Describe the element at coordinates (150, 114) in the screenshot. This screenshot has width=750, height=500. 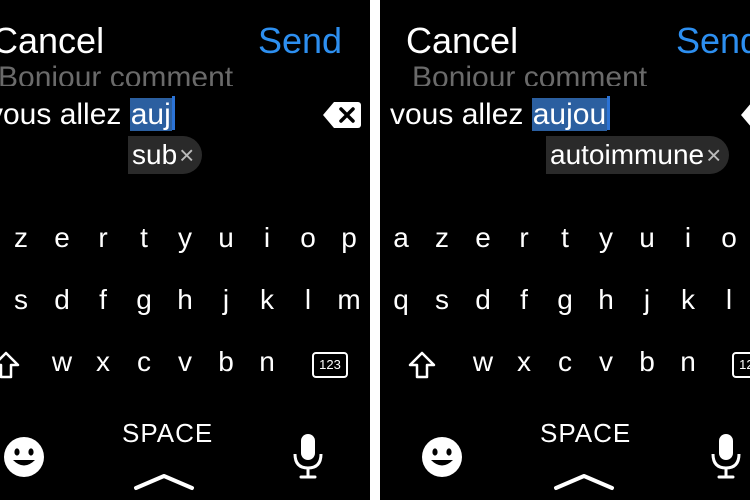
I see `highlighted-word: auj` at that location.